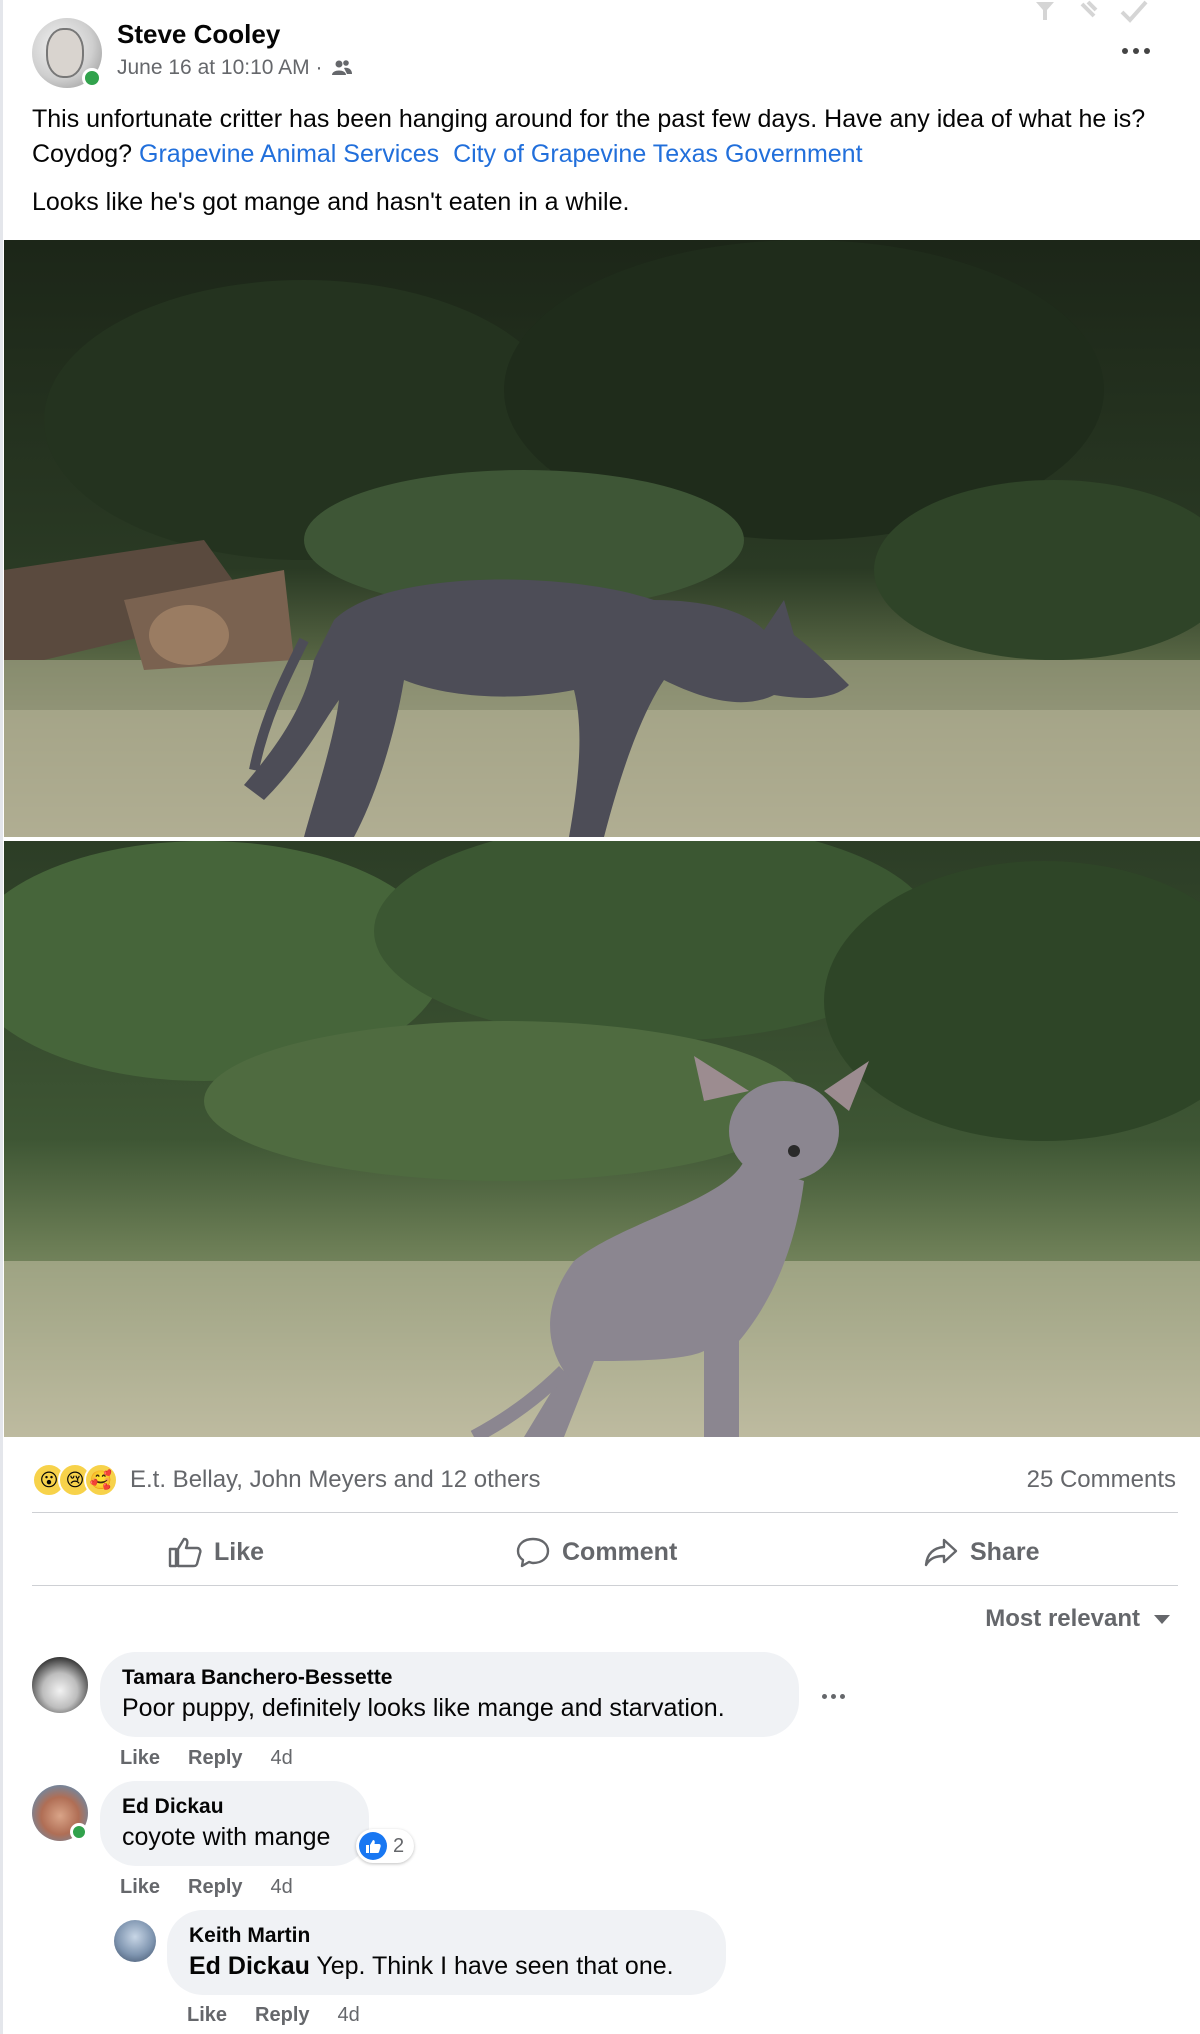  I want to click on avatar-face, so click(65, 53).